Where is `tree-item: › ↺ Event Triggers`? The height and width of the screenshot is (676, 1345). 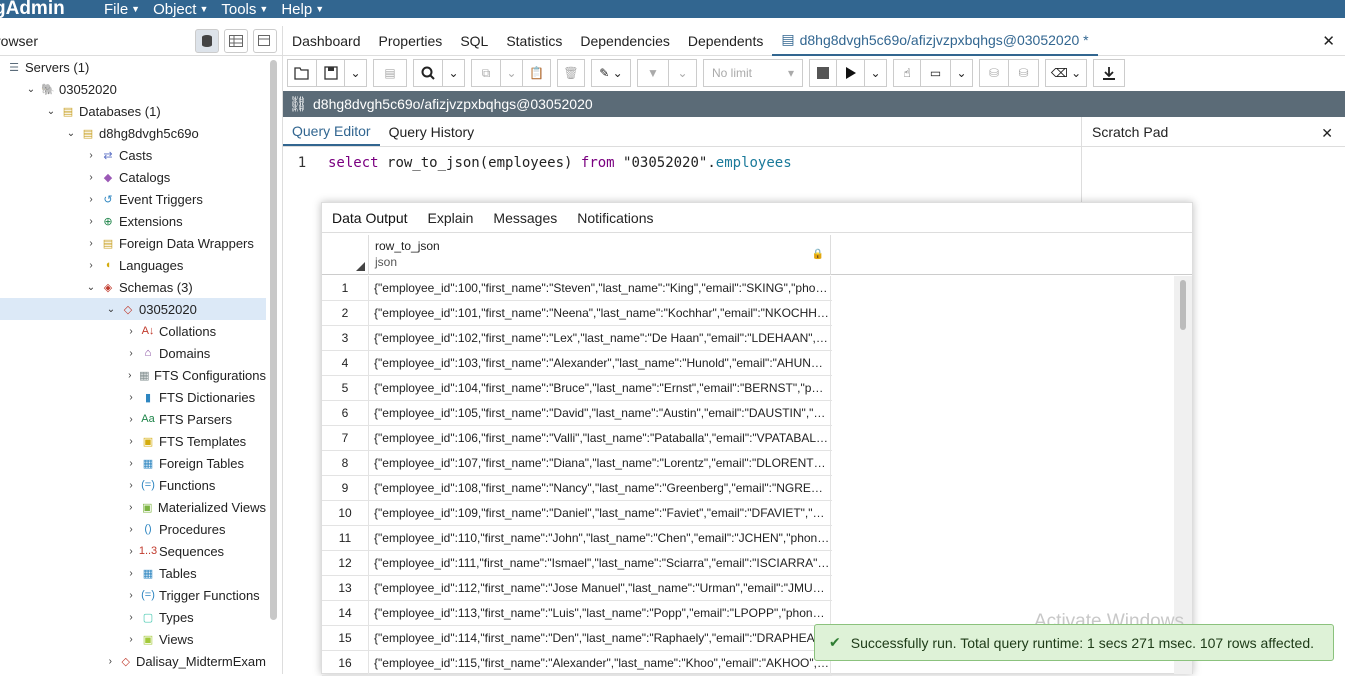 tree-item: › ↺ Event Triggers is located at coordinates (133, 199).